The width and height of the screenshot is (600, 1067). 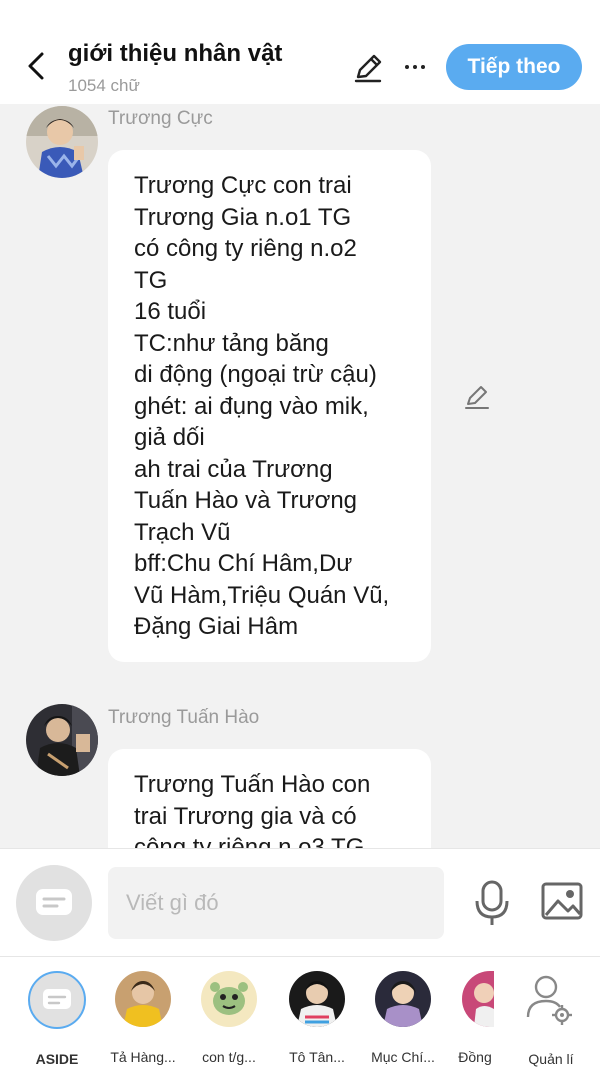 What do you see at coordinates (475, 1057) in the screenshot?
I see `character-label: Đồng` at bounding box center [475, 1057].